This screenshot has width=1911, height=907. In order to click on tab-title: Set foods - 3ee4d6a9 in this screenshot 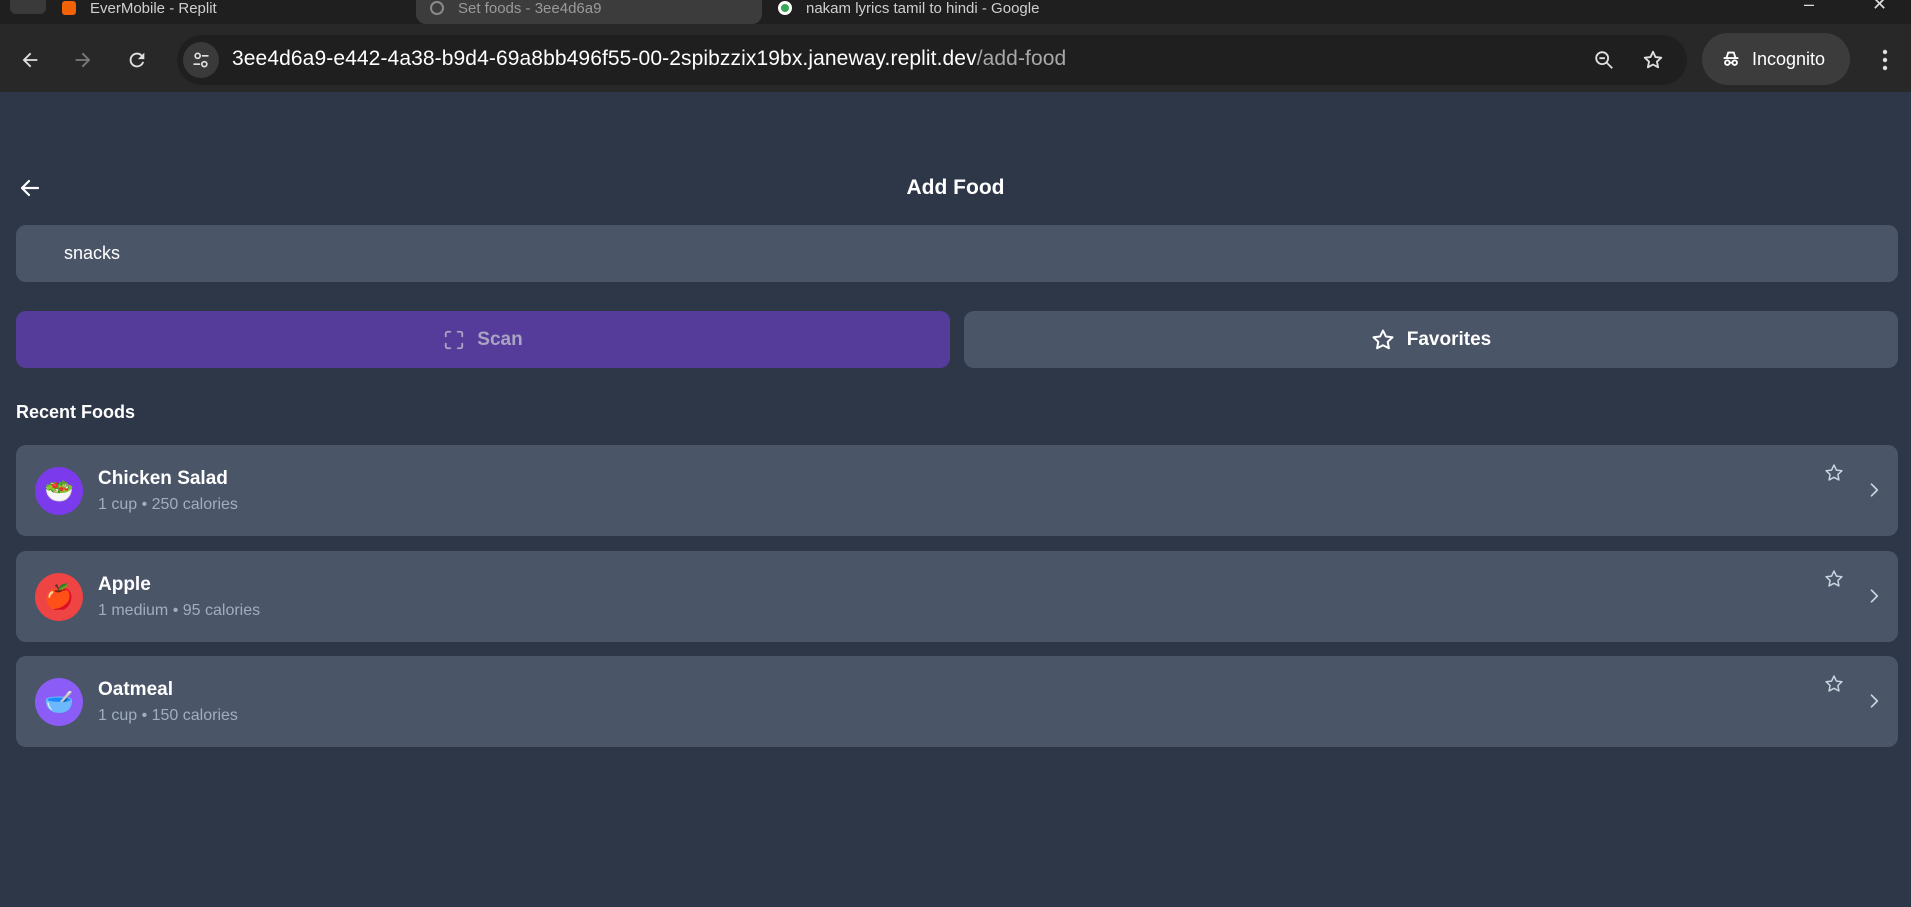, I will do `click(530, 8)`.